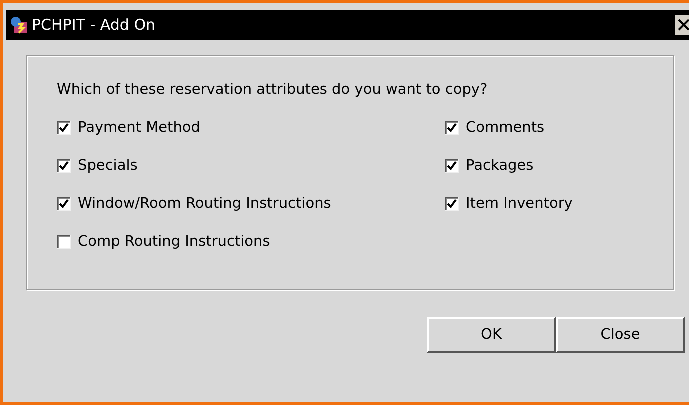 This screenshot has height=405, width=689. I want to click on checkbox-label: Packages, so click(500, 166).